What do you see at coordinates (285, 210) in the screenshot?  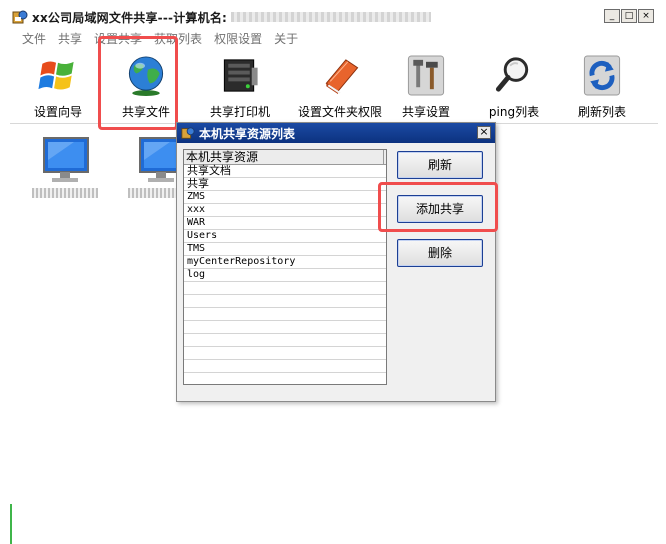 I see `list-item: xxx` at bounding box center [285, 210].